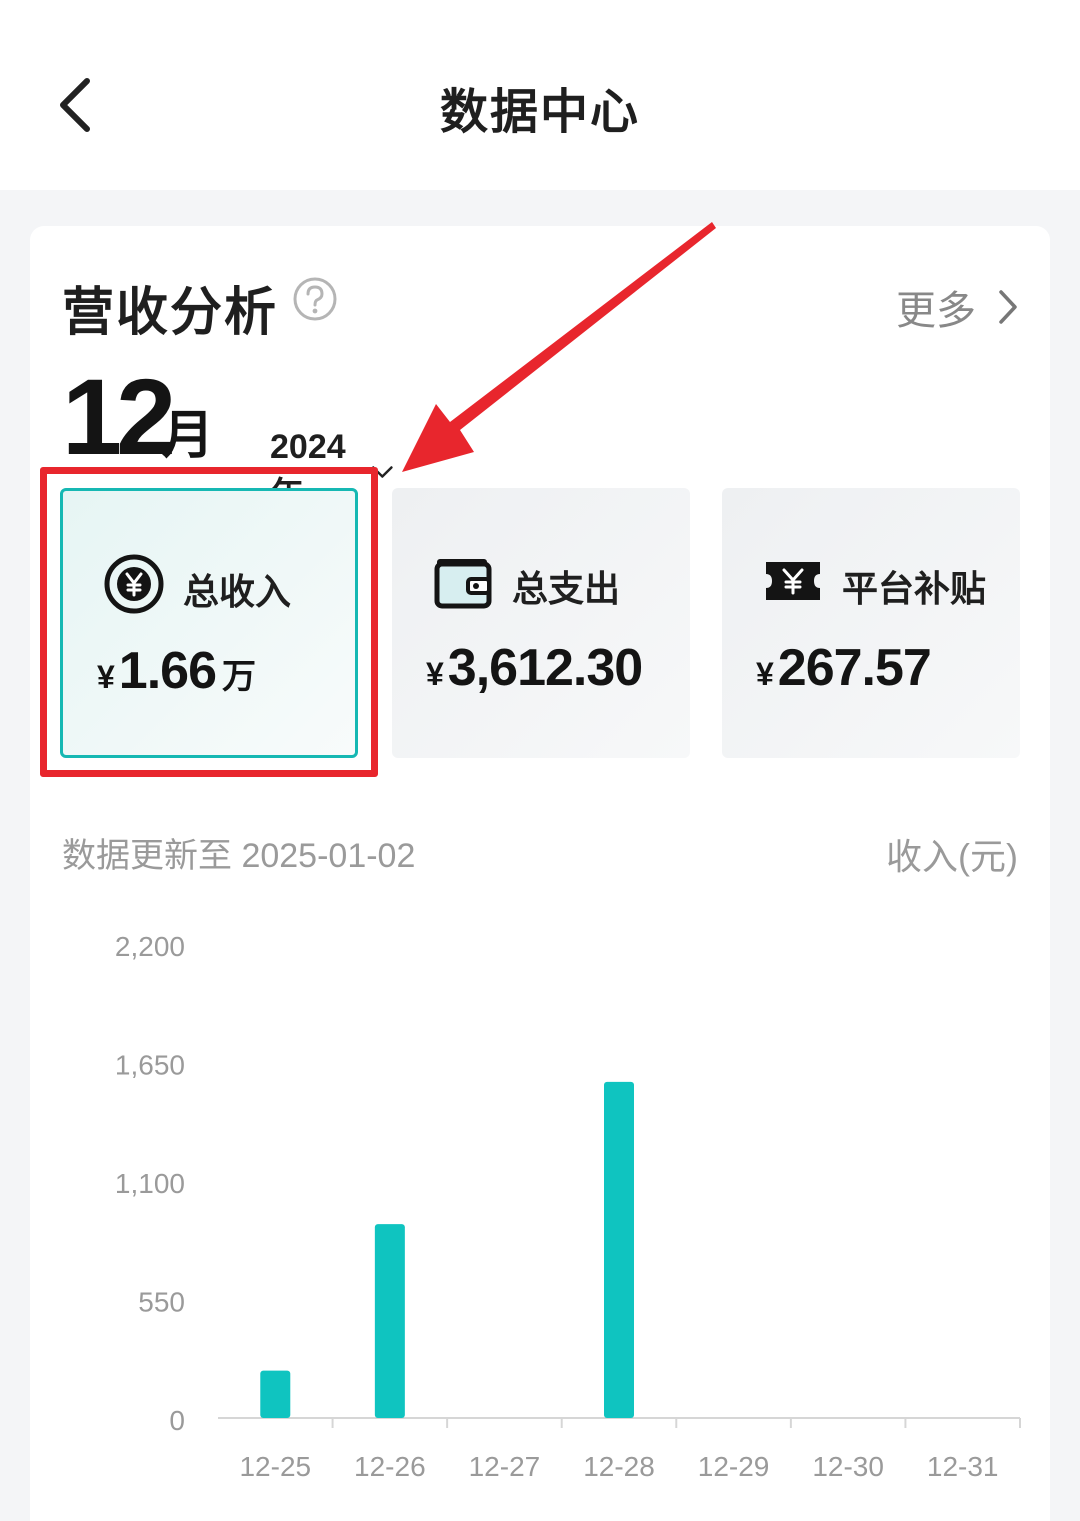  Describe the element at coordinates (734, 1466) in the screenshot. I see `x-tick-label: 12-29` at that location.